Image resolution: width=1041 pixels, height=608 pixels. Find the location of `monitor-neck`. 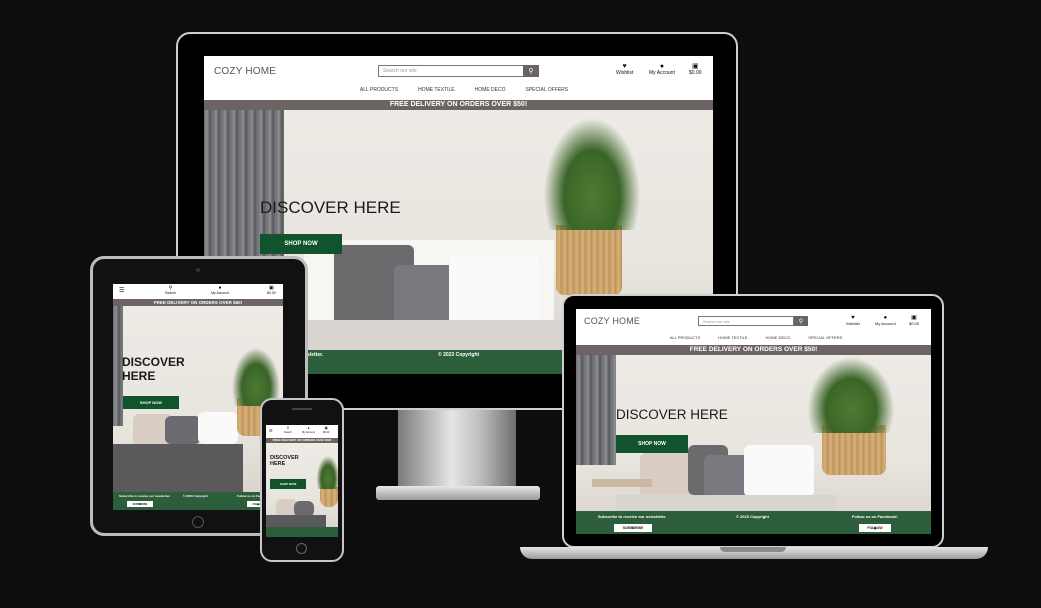

monitor-neck is located at coordinates (457, 450).